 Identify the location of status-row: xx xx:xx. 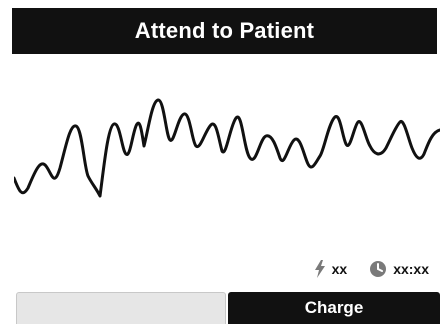
(371, 269).